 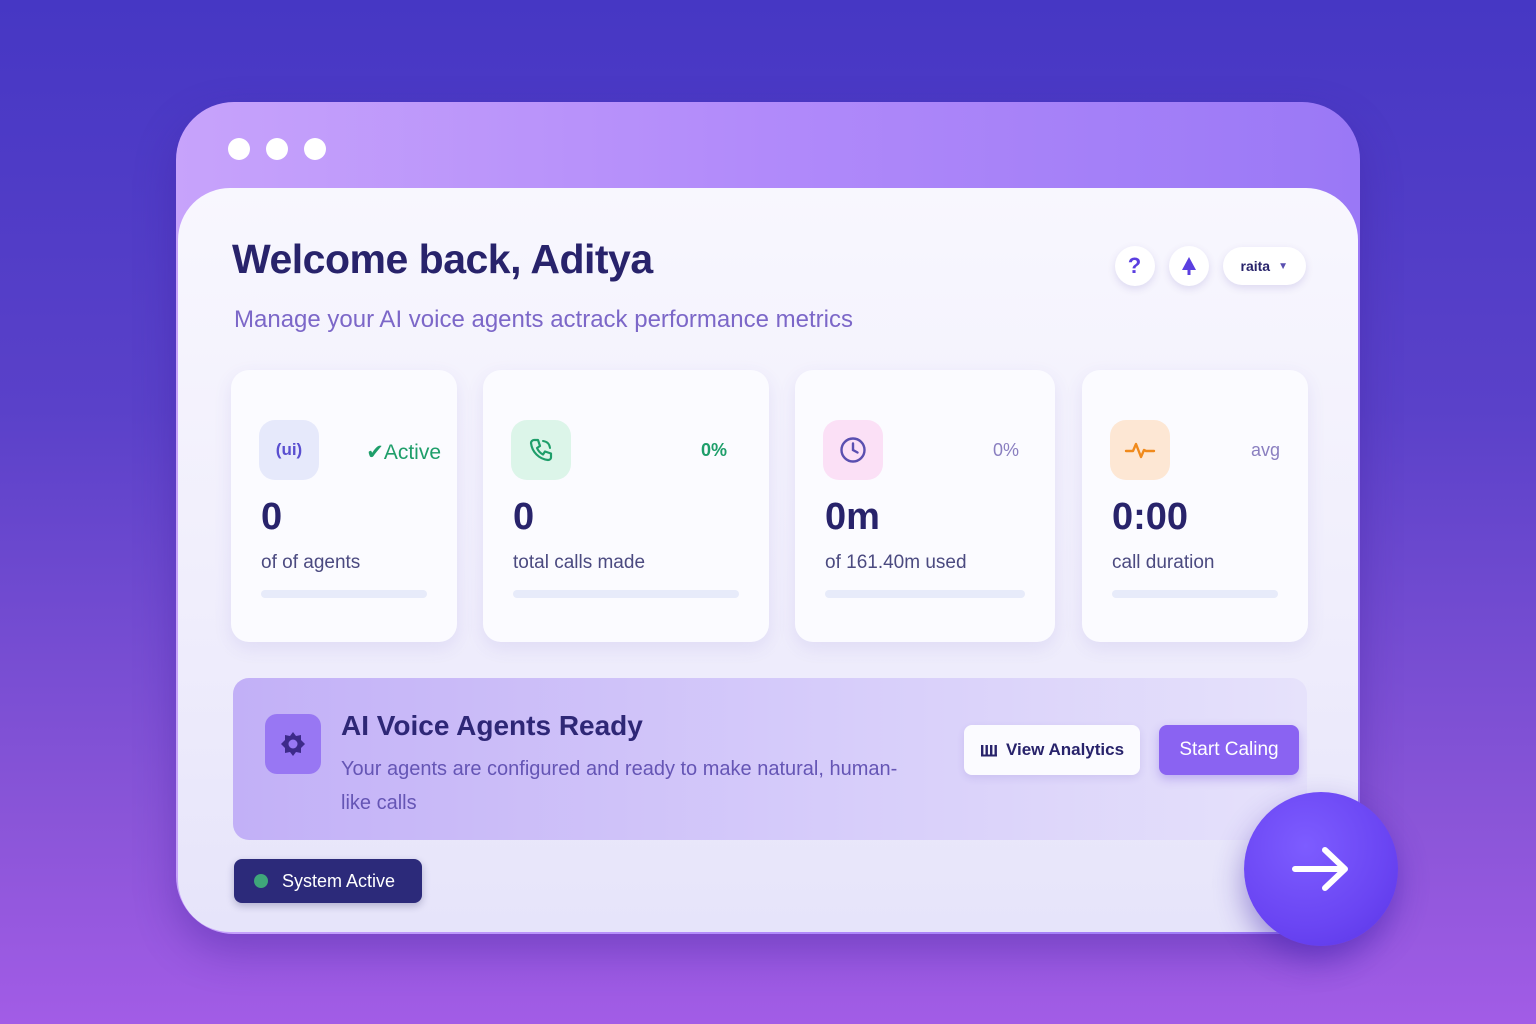 I want to click on stat-card-duration: avg 0:00 call duration, so click(x=1195, y=506).